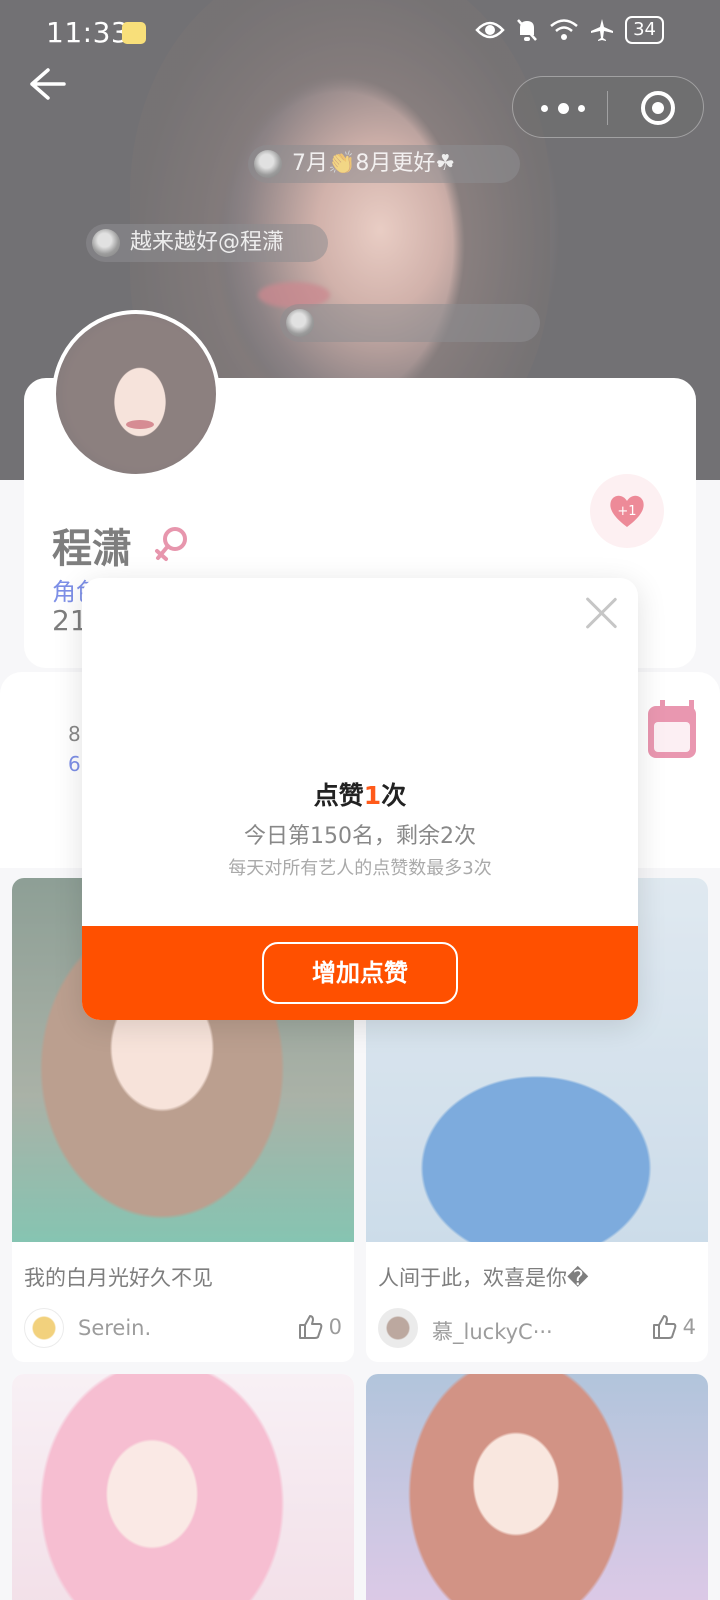 The width and height of the screenshot is (720, 1600). I want to click on modal-footer: 增加点赞, so click(360, 973).